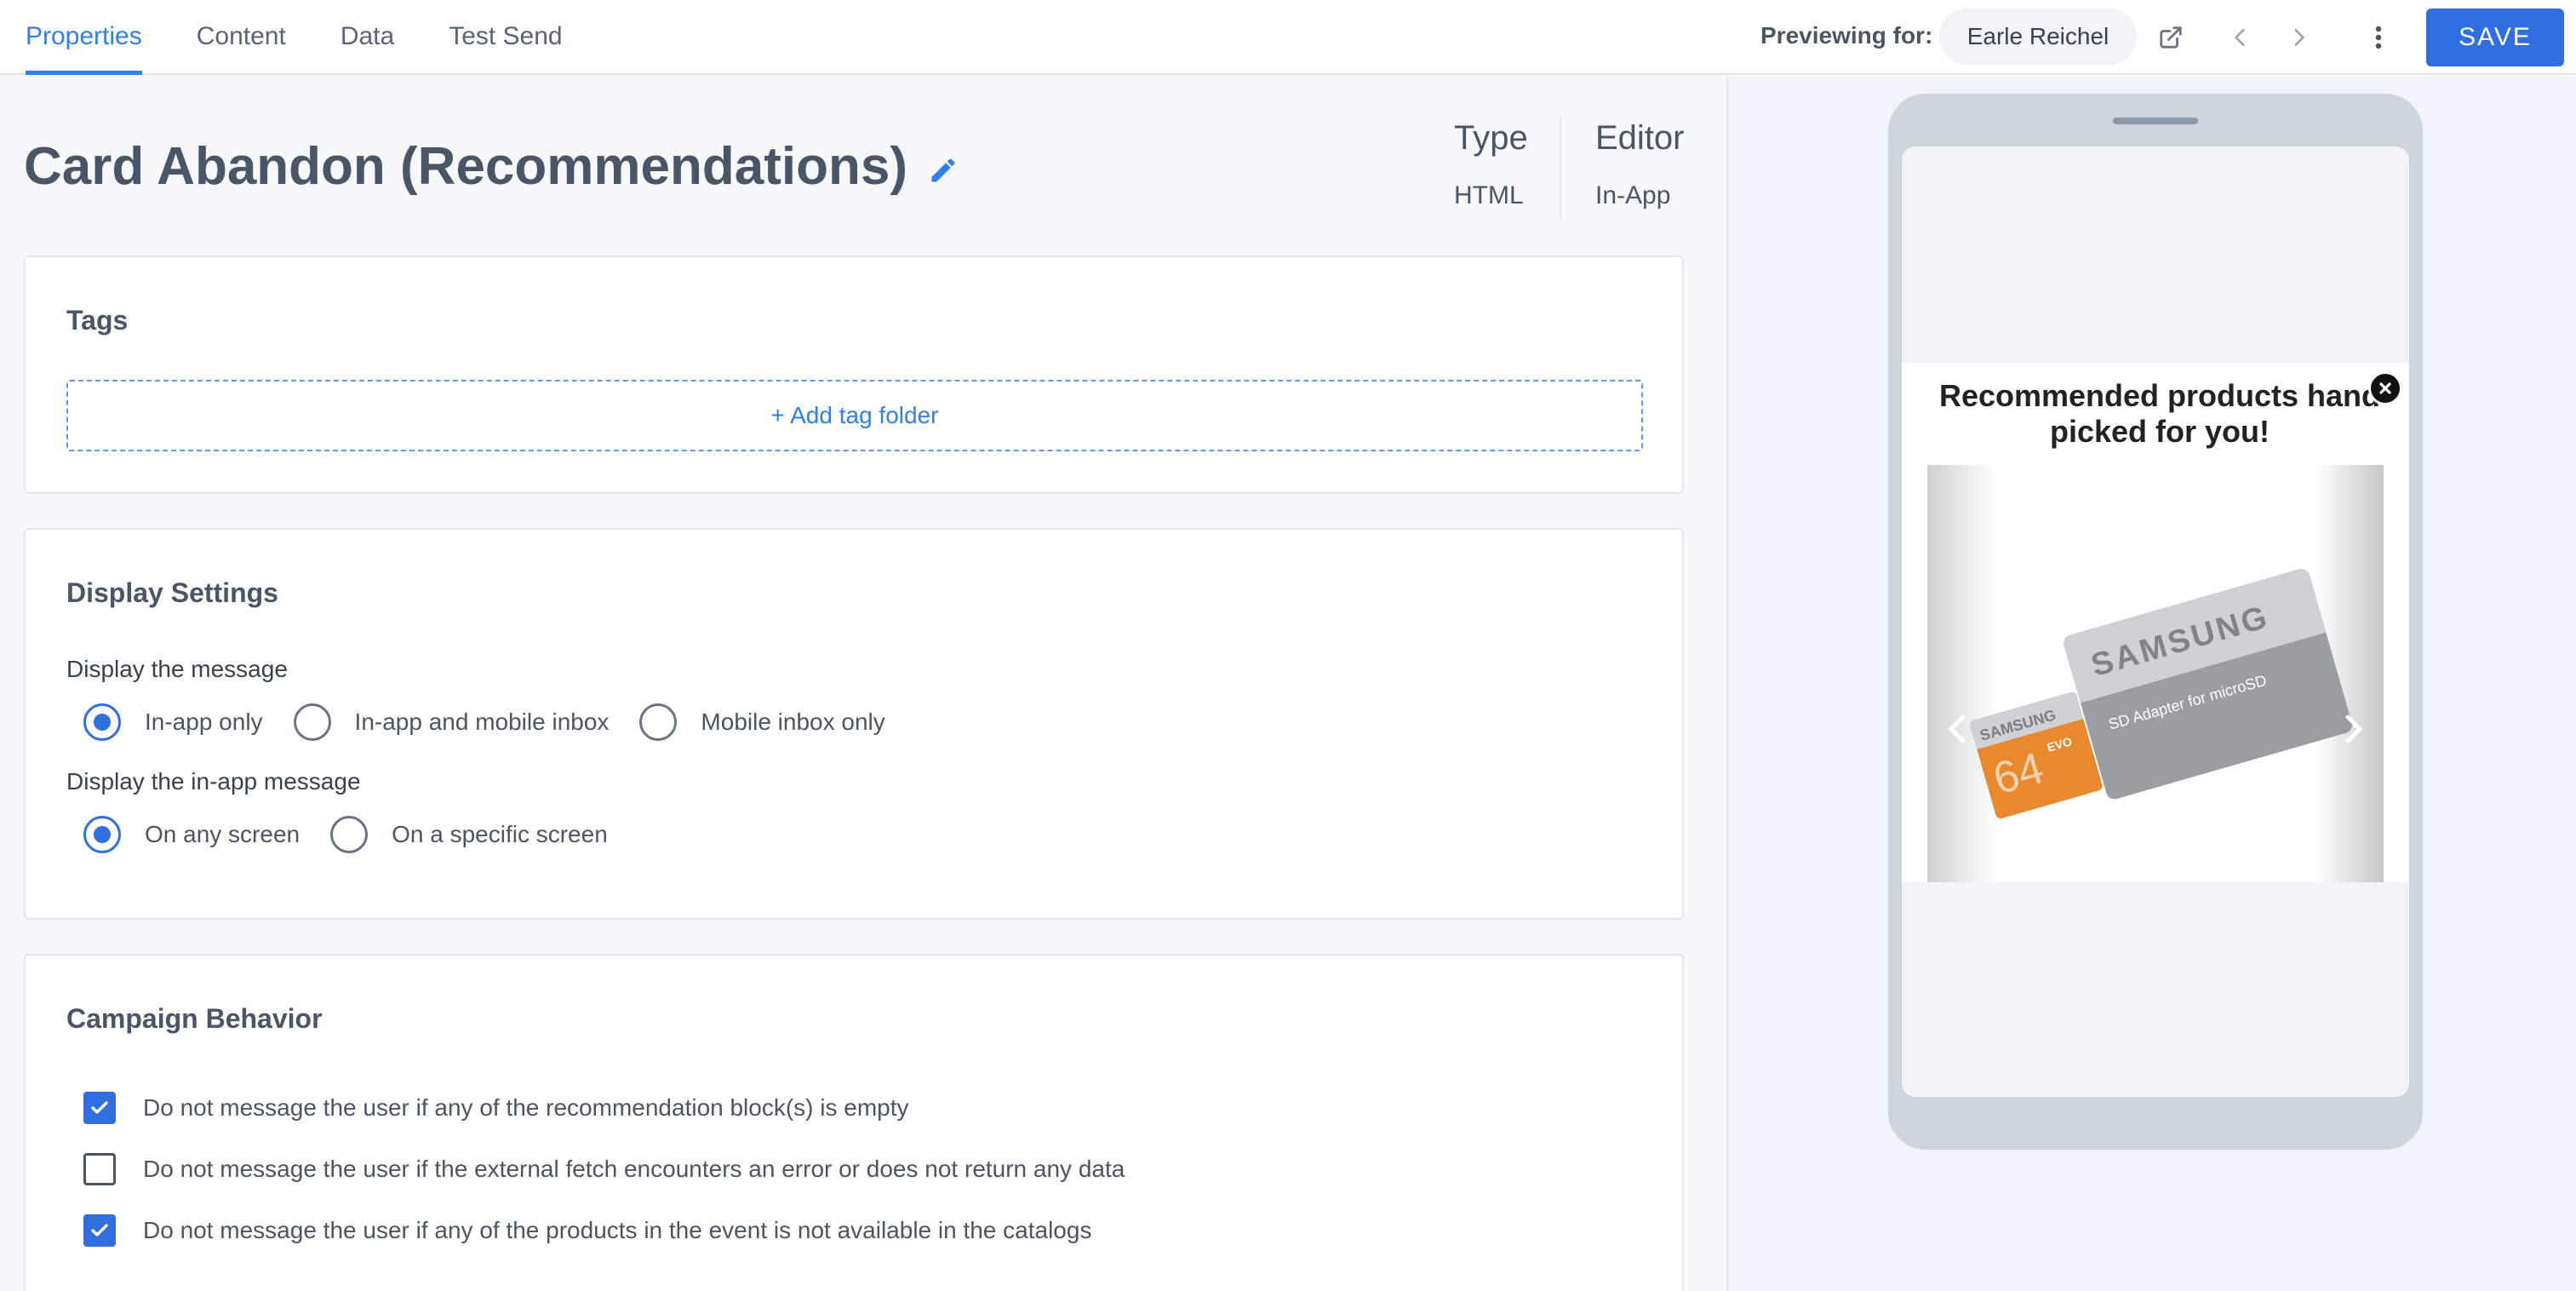  Describe the element at coordinates (177, 669) in the screenshot. I see `display-message-label: Display the message` at that location.